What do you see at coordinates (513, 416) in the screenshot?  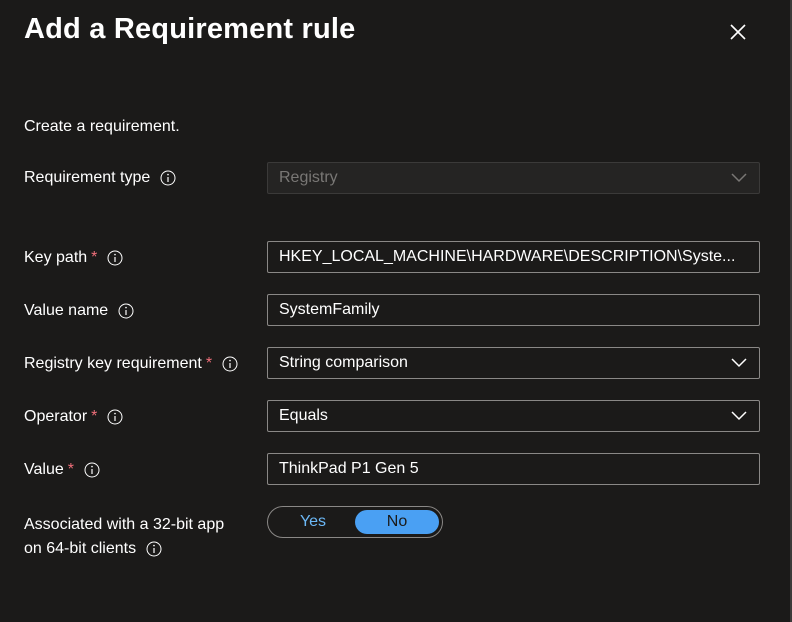 I see `operator-dropdown: Equals` at bounding box center [513, 416].